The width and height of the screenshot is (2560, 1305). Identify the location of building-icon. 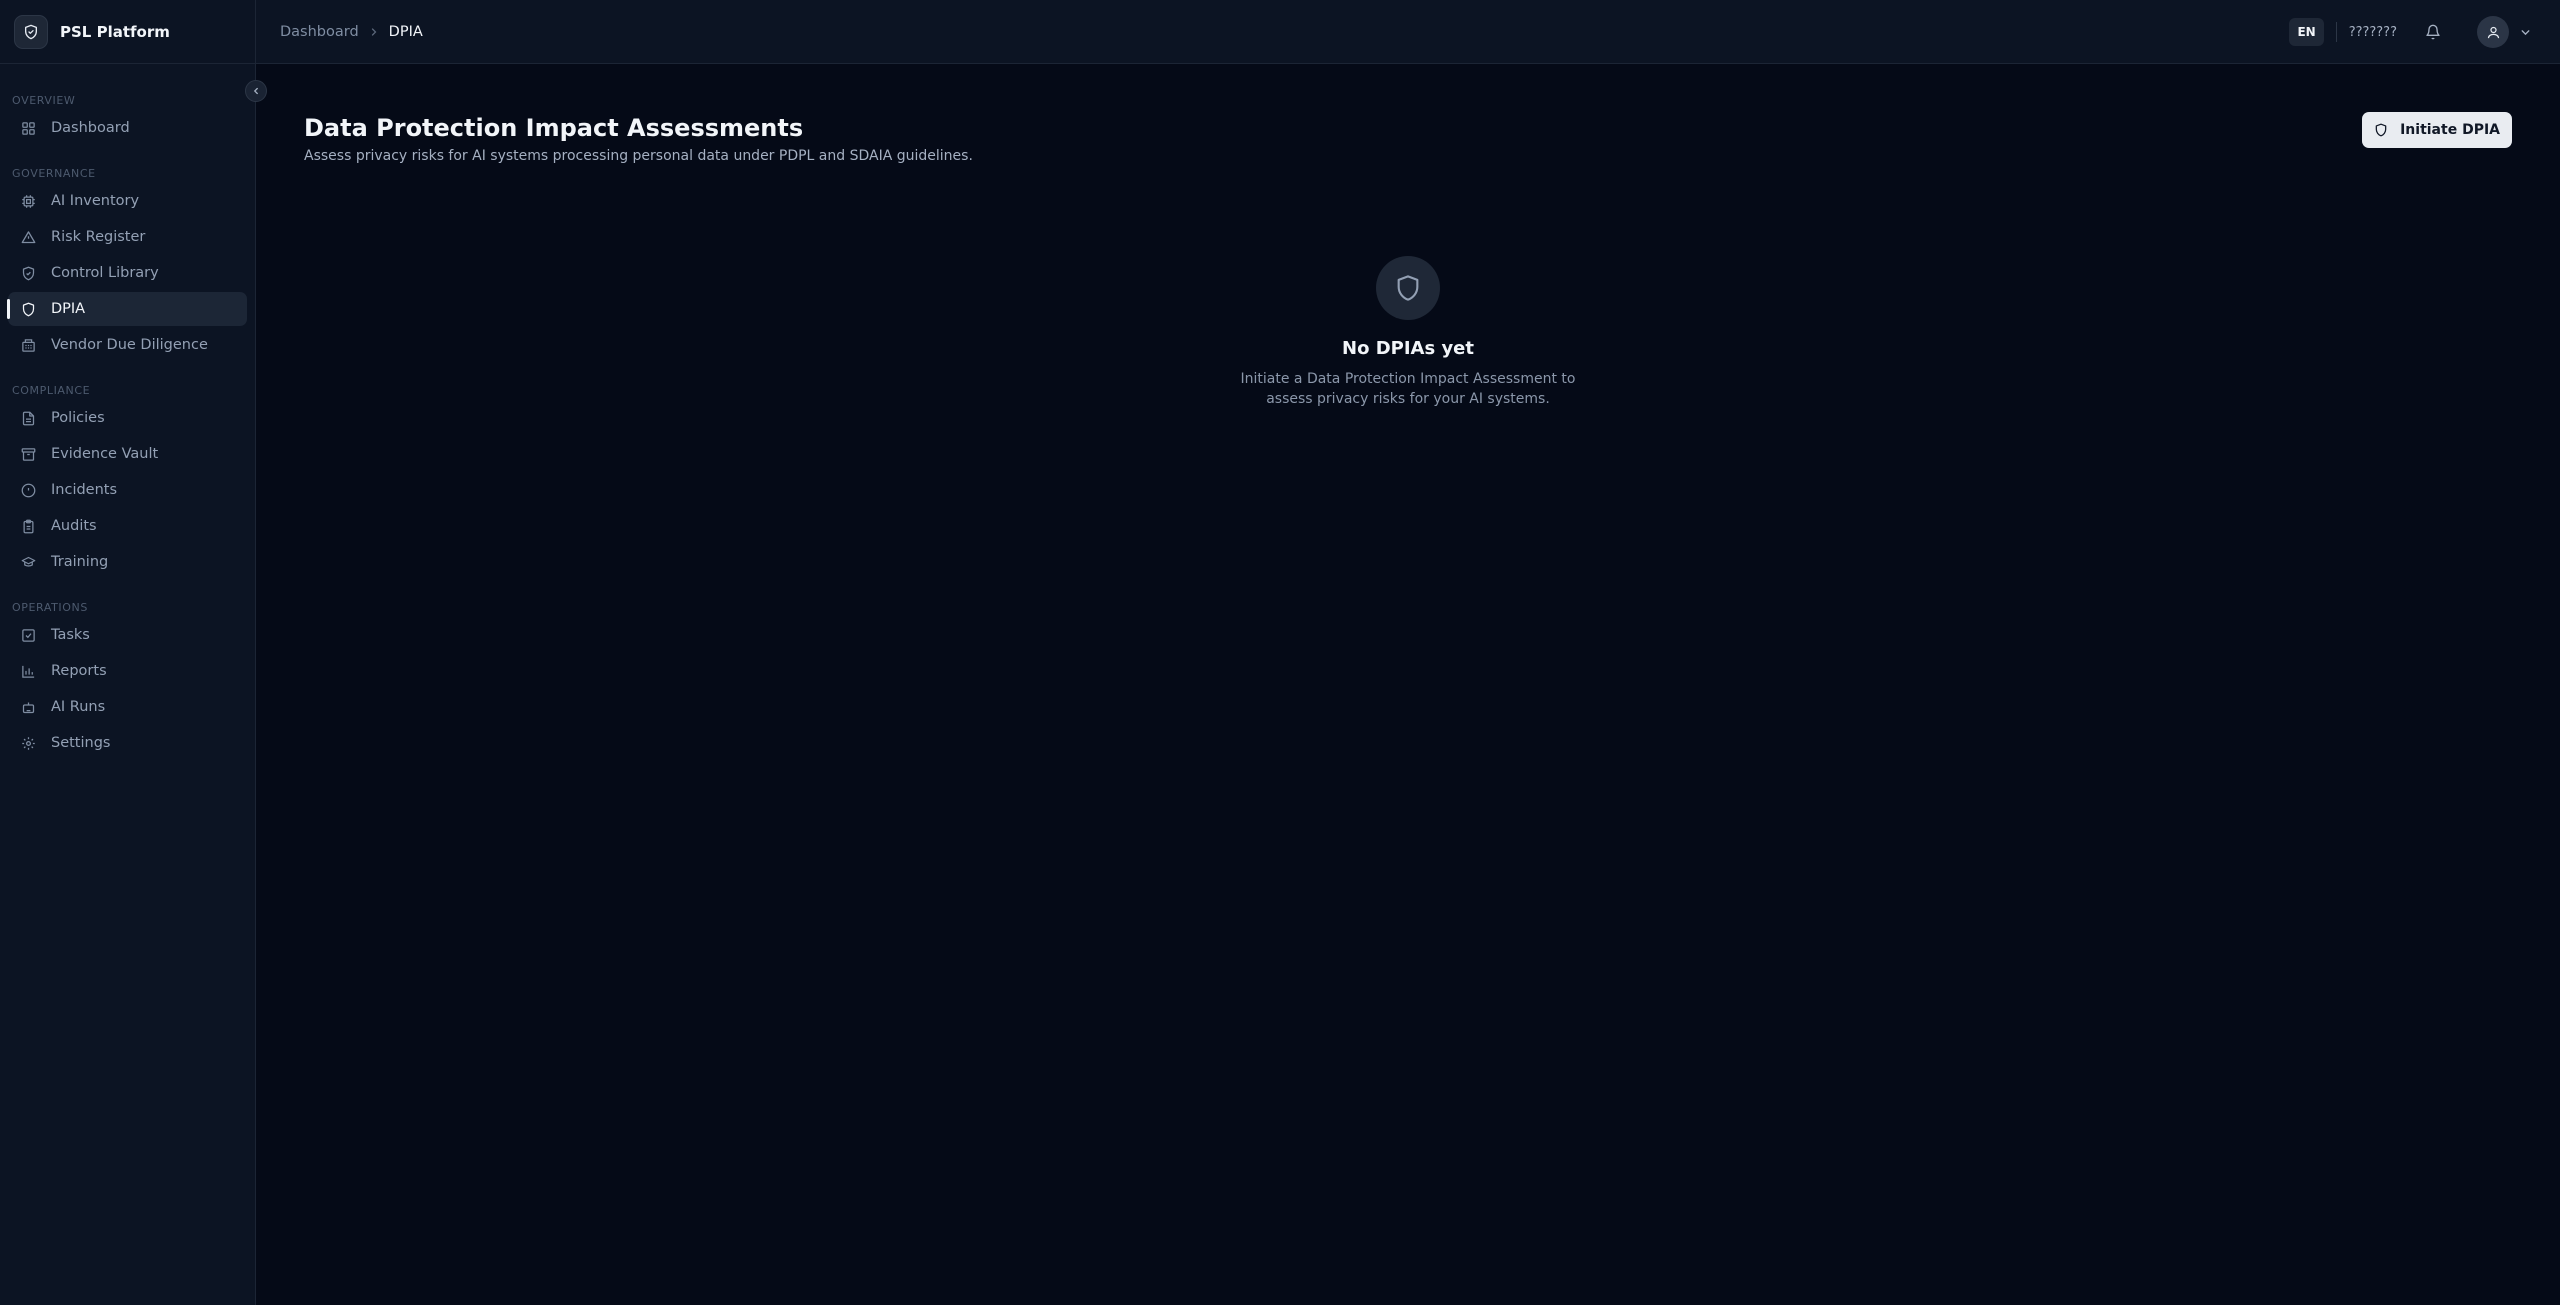
(28, 345).